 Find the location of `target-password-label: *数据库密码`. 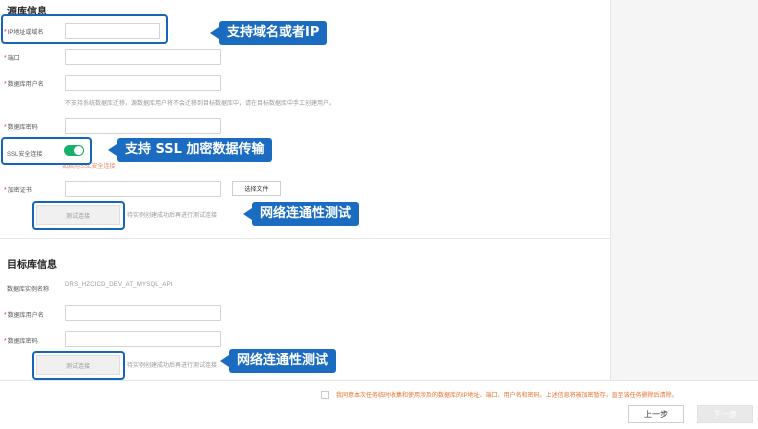

target-password-label: *数据库密码 is located at coordinates (21, 341).